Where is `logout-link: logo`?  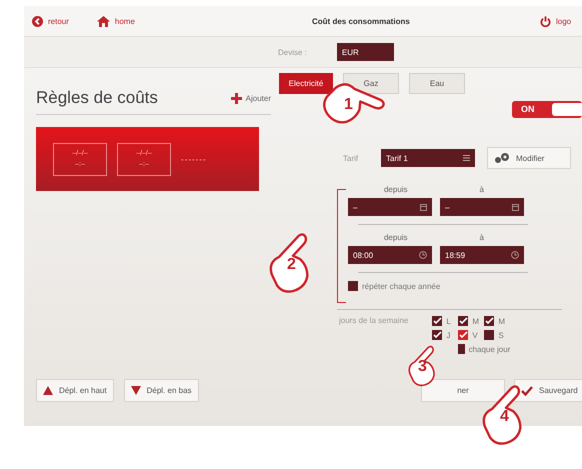 logout-link: logo is located at coordinates (556, 21).